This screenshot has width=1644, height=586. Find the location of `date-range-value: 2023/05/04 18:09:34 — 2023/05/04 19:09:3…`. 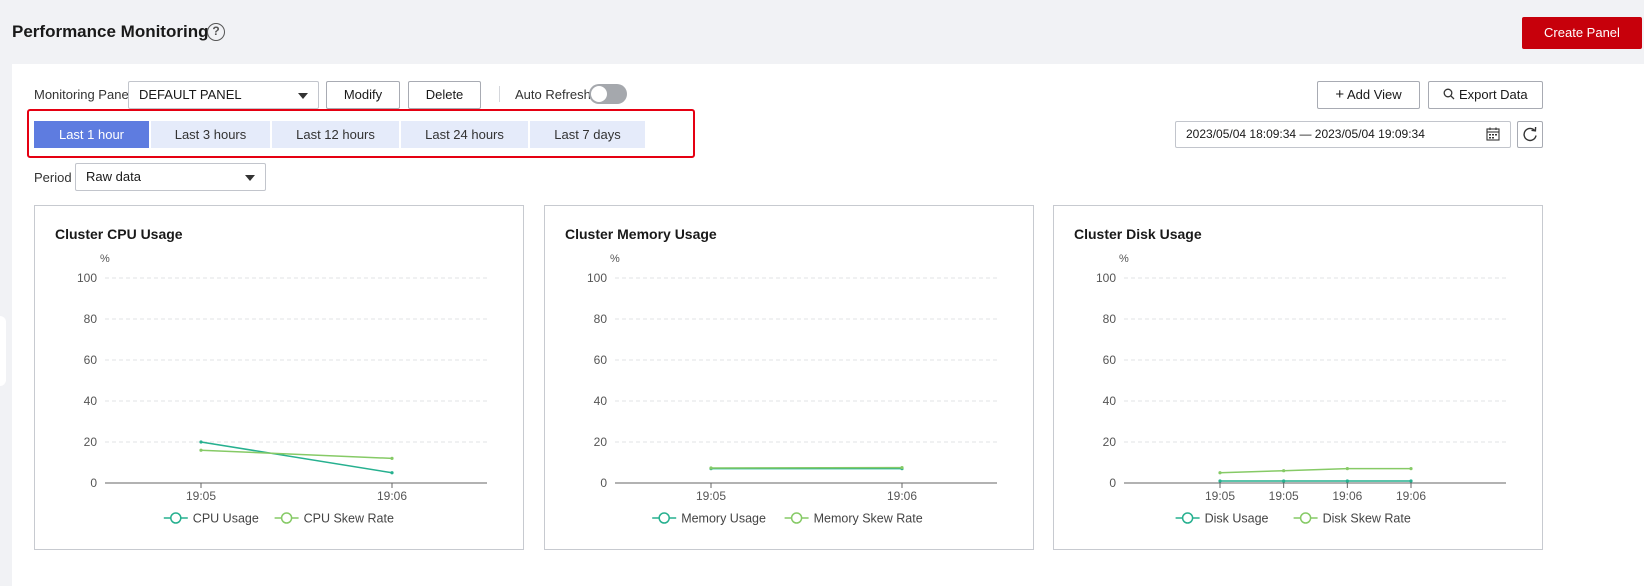

date-range-value: 2023/05/04 18:09:34 — 2023/05/04 19:09:3… is located at coordinates (1305, 134).